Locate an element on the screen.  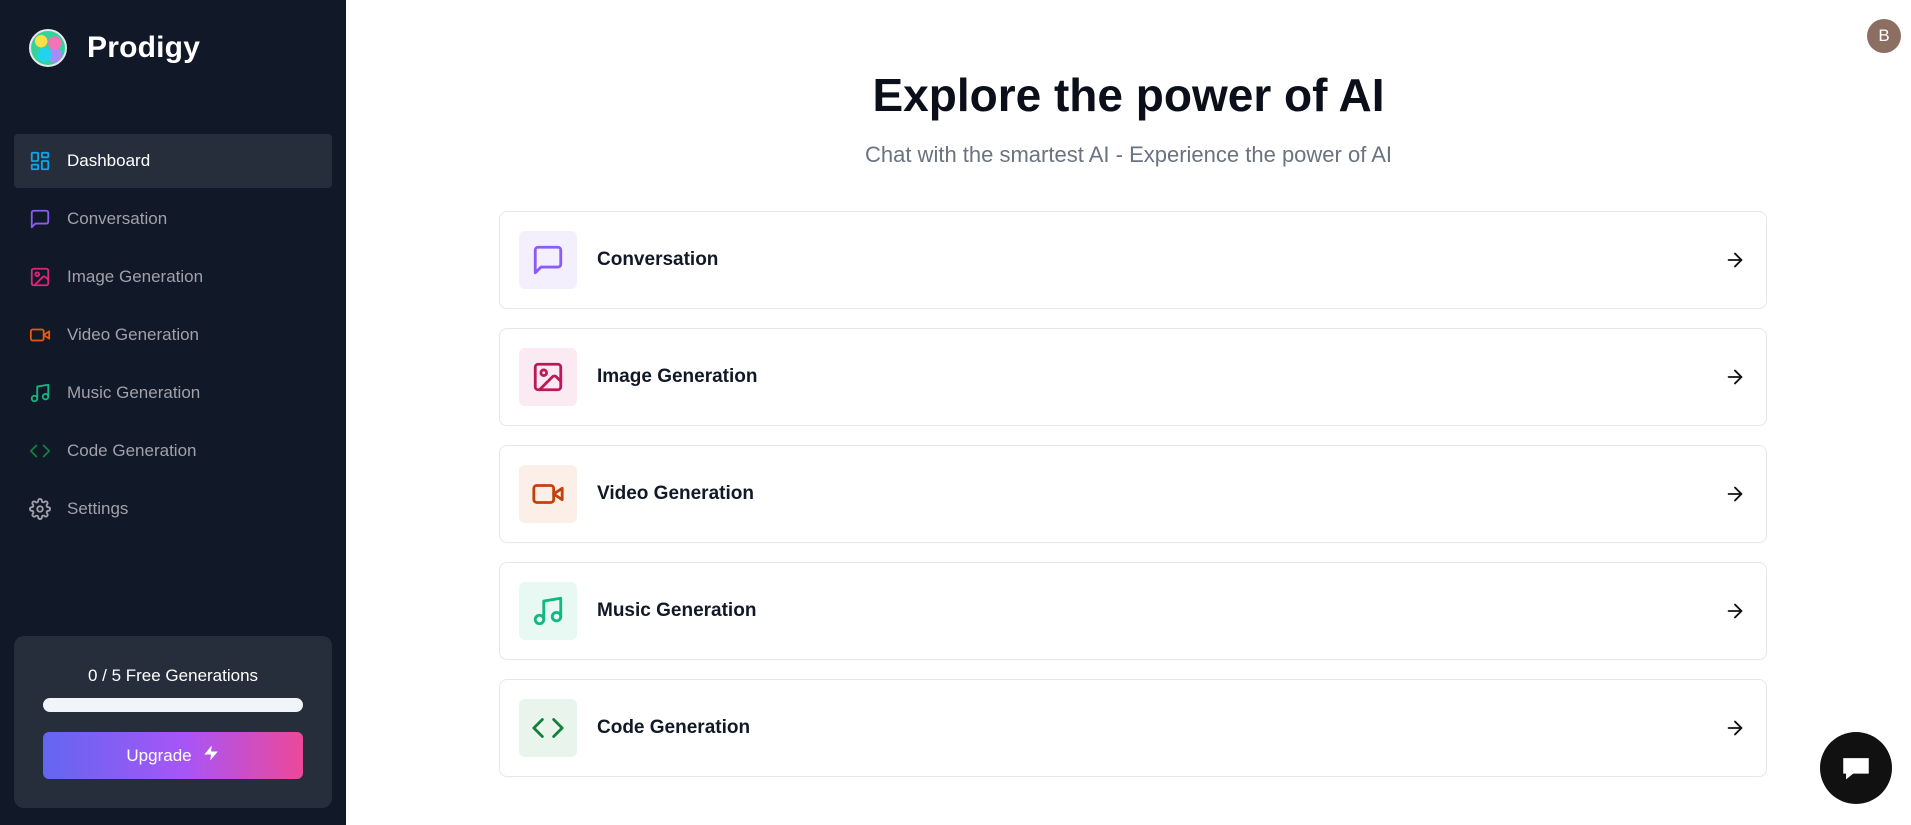
tool-label: Music Generation is located at coordinates (677, 610).